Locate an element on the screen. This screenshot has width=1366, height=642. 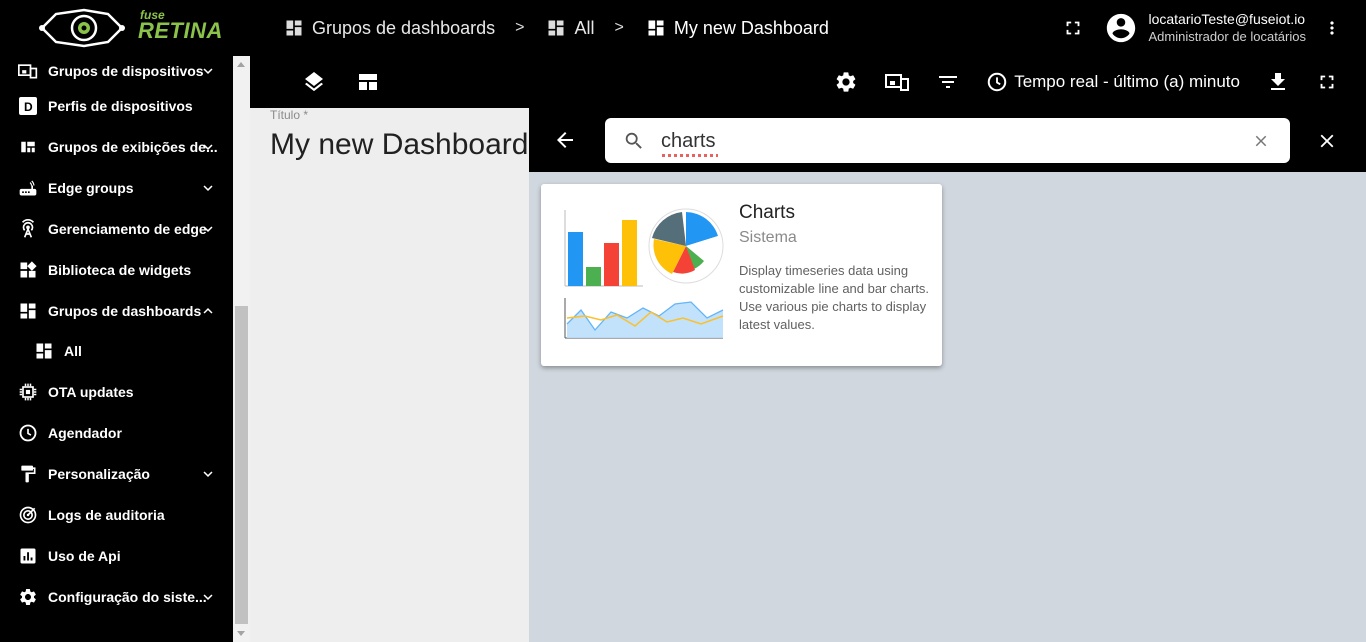
filter-icon is located at coordinates (948, 82).